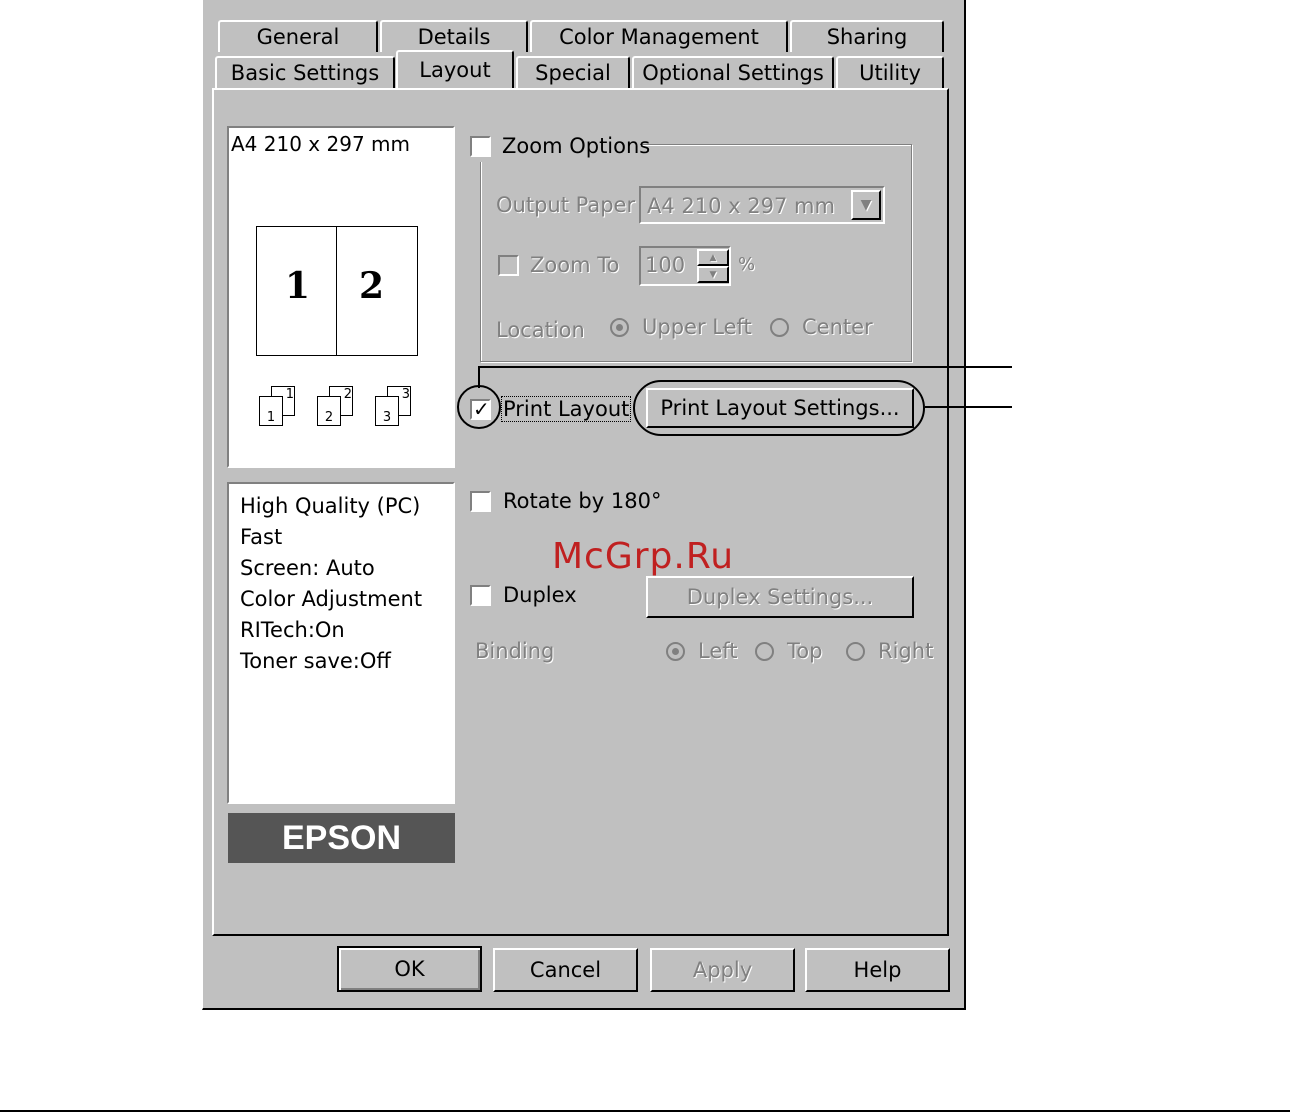 This screenshot has width=1290, height=1115. What do you see at coordinates (733, 72) in the screenshot?
I see `tab-optional-settings: Optional Settings` at bounding box center [733, 72].